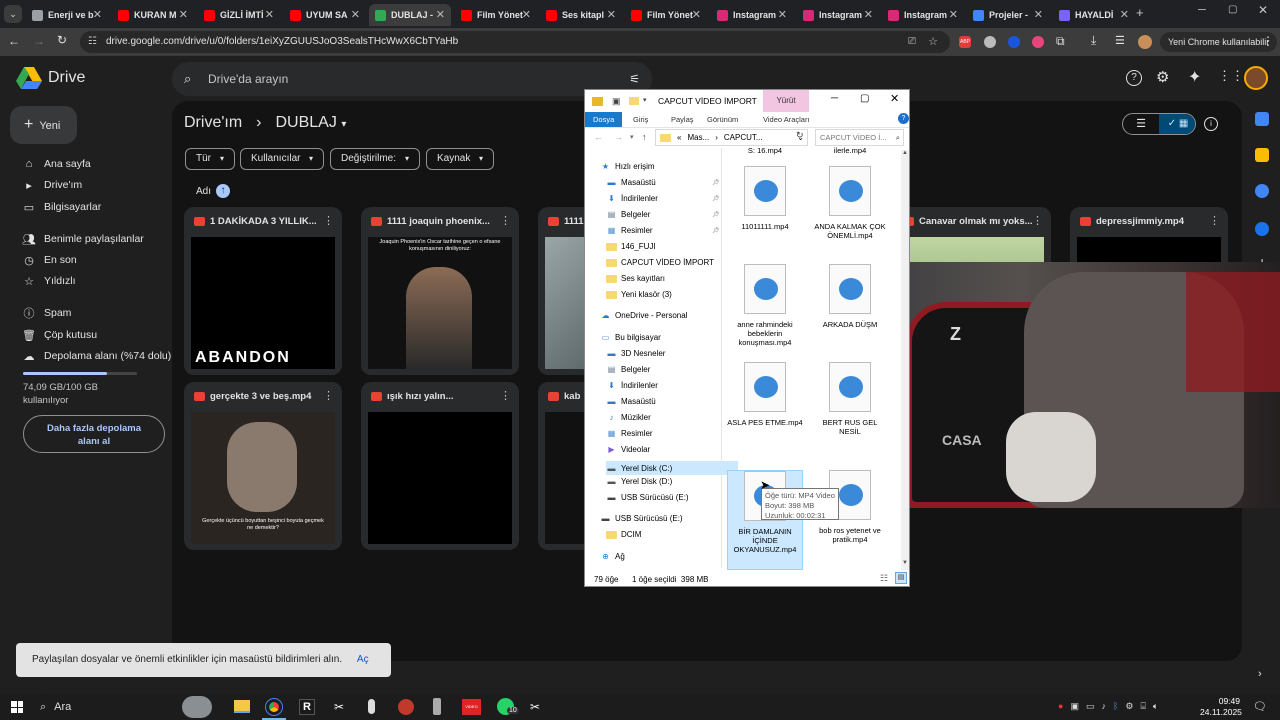 This screenshot has width=1280, height=720. Describe the element at coordinates (912, 42) in the screenshot. I see `install-app-icon: ⎚` at that location.